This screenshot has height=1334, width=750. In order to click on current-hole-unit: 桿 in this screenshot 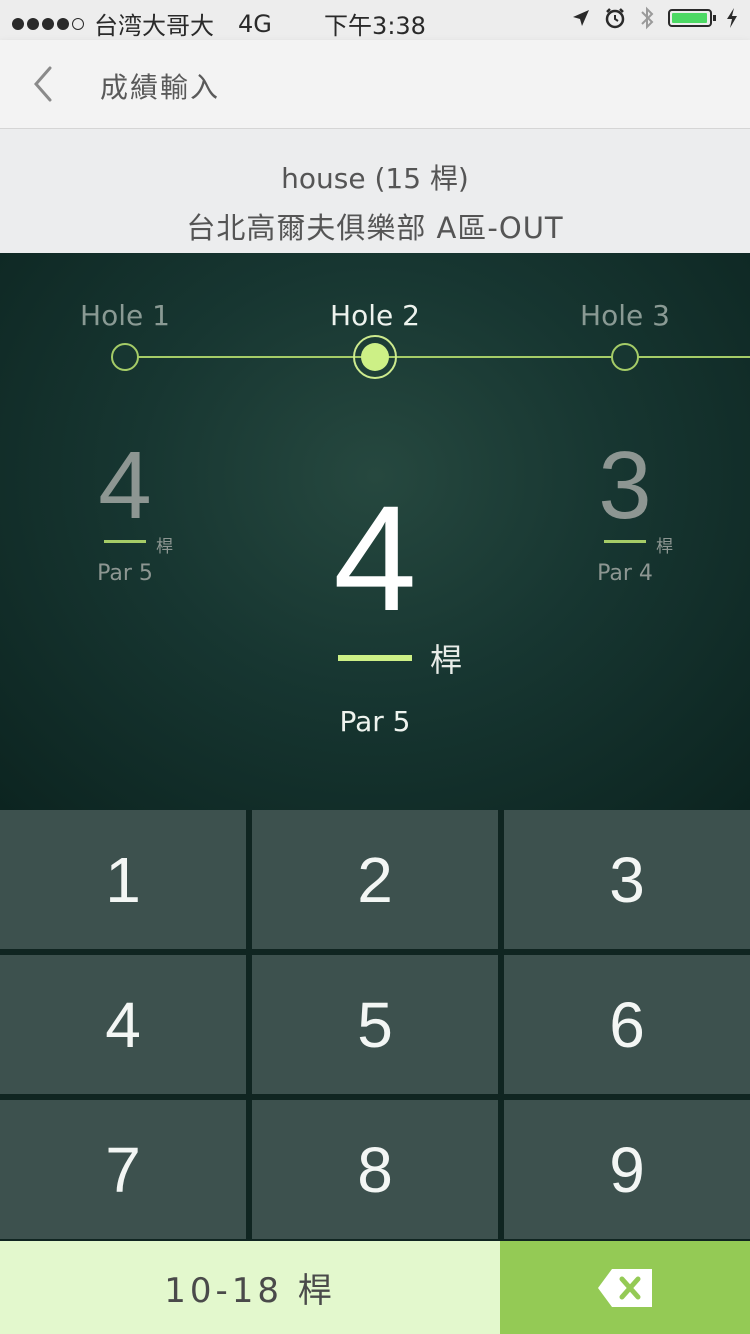, I will do `click(446, 660)`.